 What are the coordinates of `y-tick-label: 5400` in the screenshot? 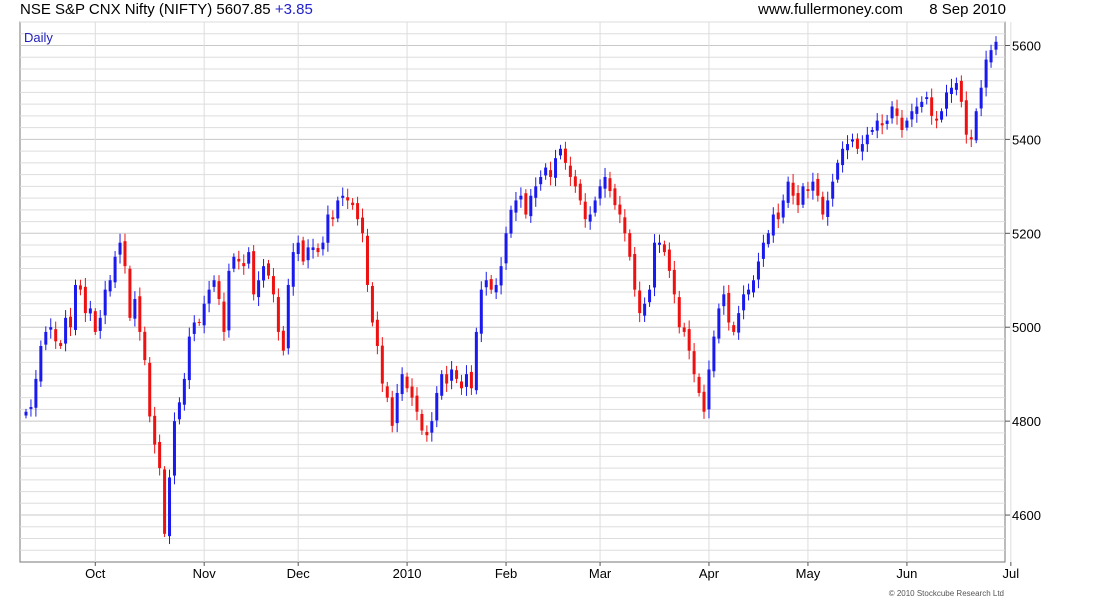 It's located at (1026, 139).